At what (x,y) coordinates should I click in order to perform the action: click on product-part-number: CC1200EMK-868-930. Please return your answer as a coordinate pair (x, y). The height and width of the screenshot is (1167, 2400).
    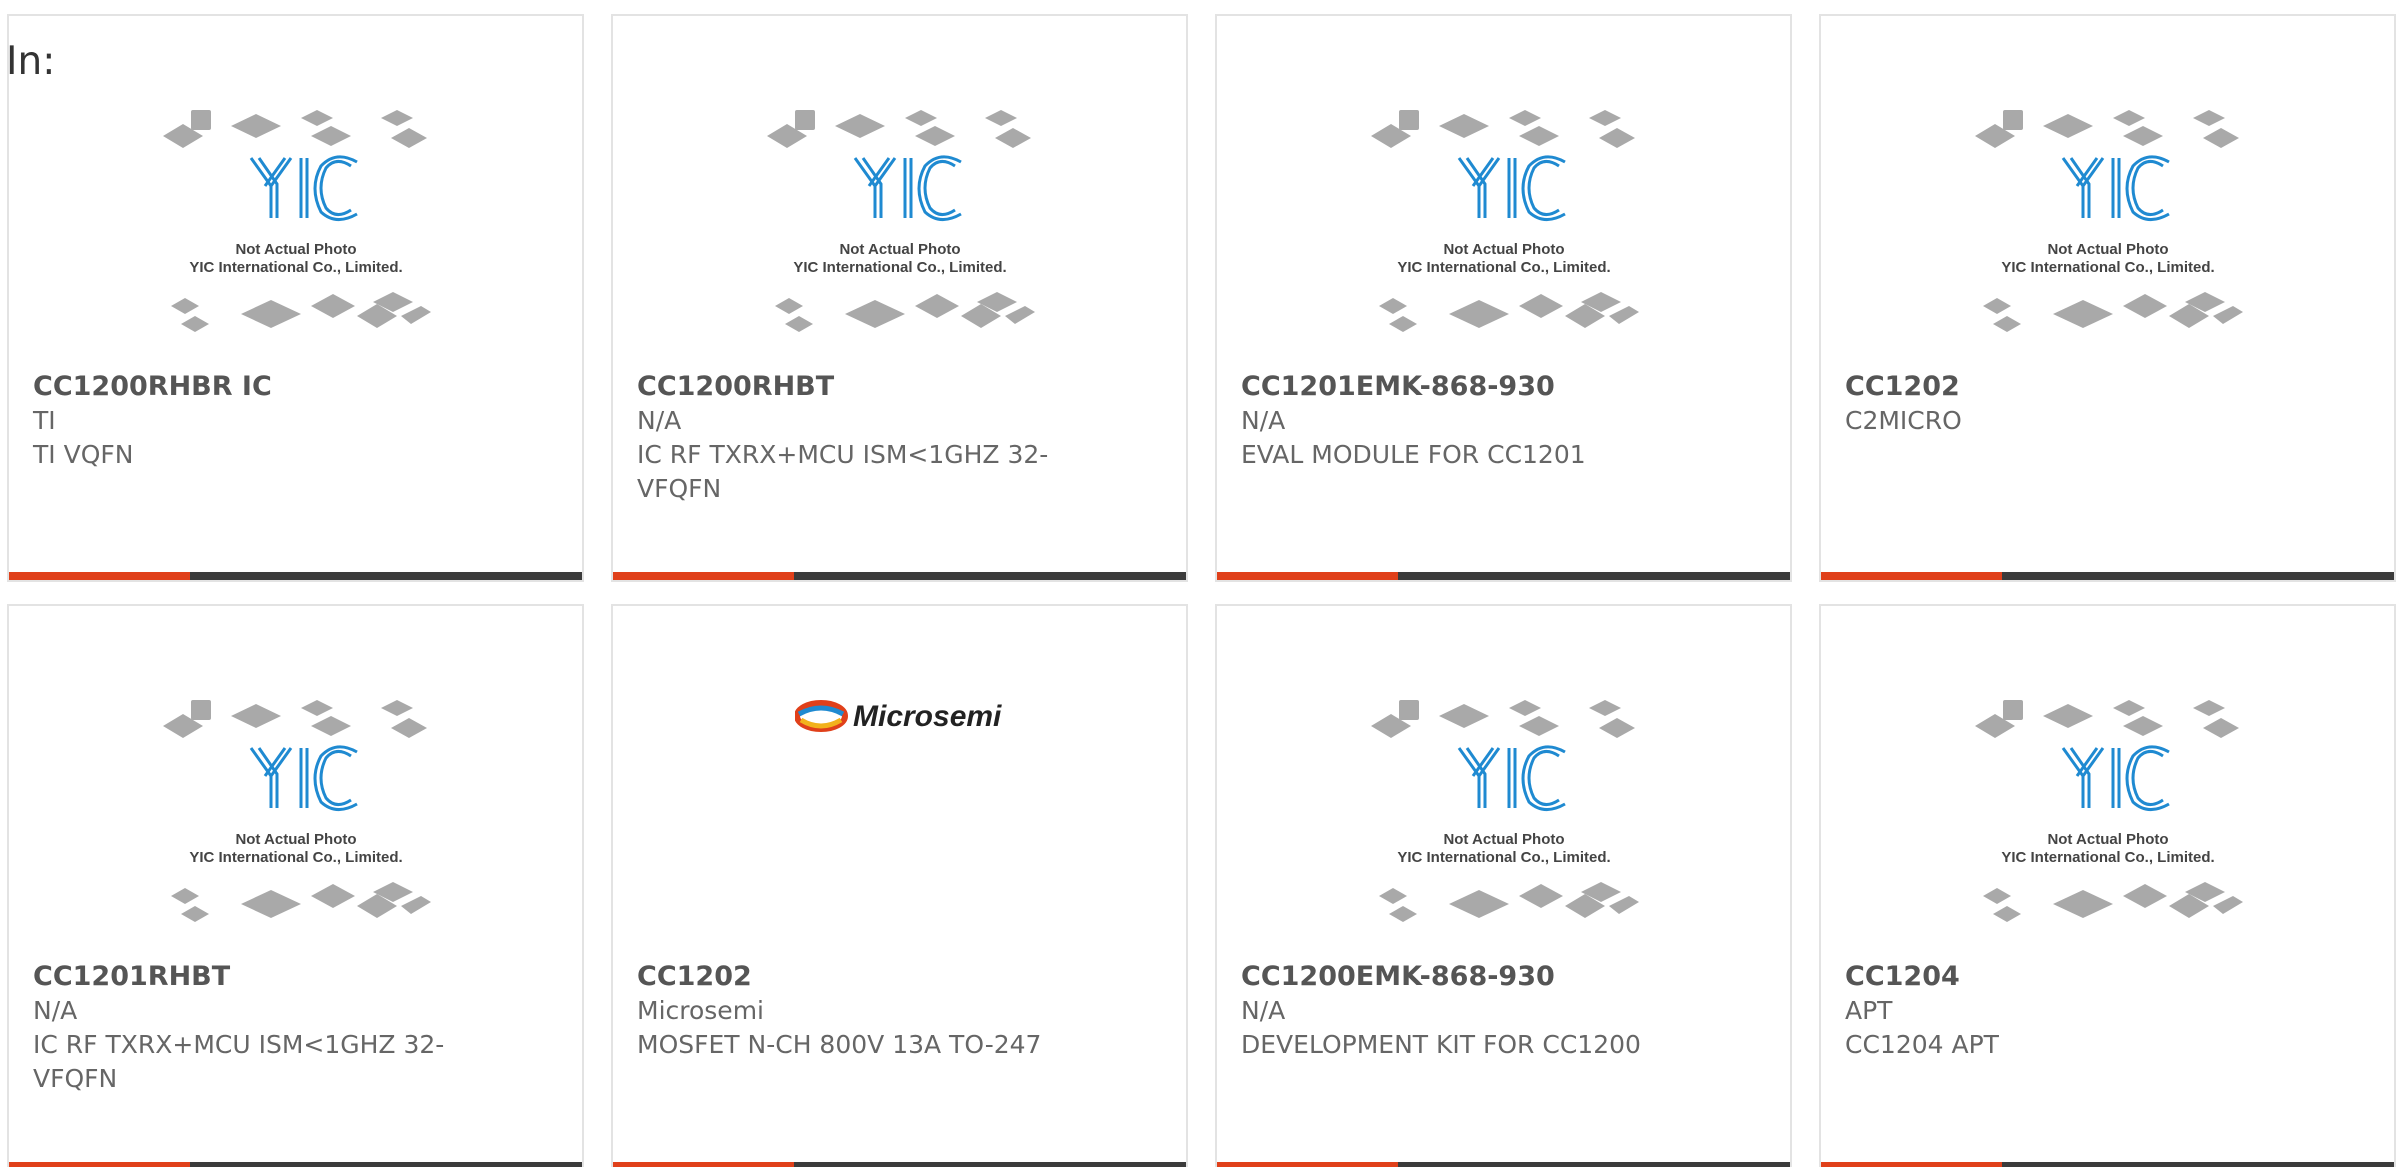
    Looking at the image, I should click on (1503, 977).